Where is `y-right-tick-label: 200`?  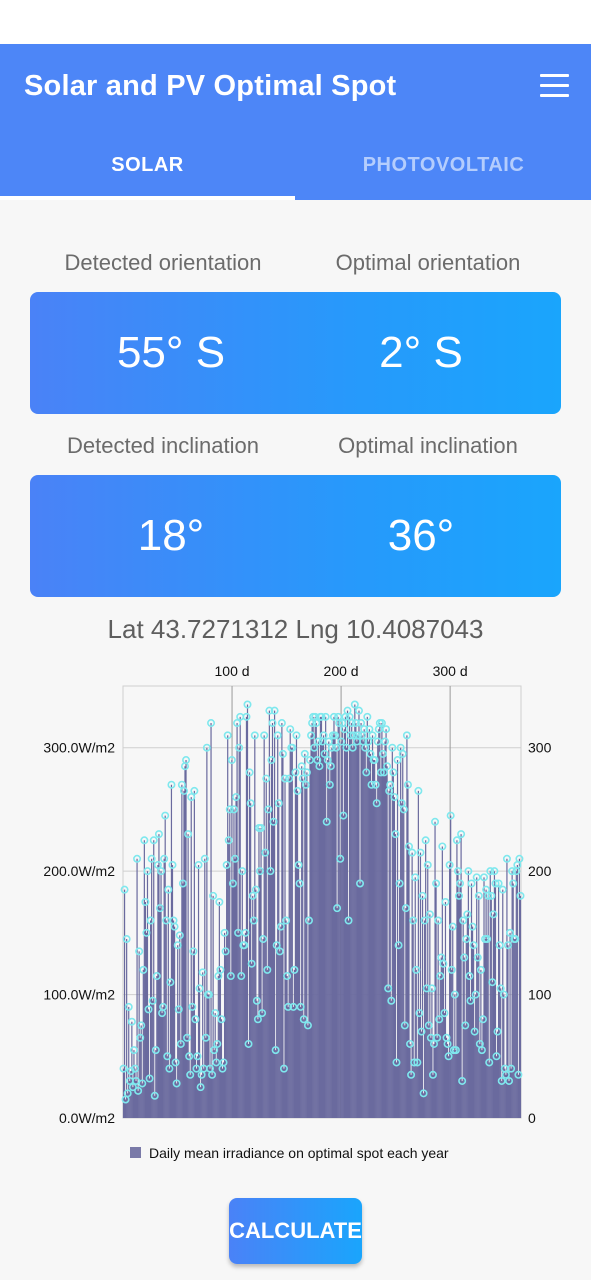
y-right-tick-label: 200 is located at coordinates (540, 871).